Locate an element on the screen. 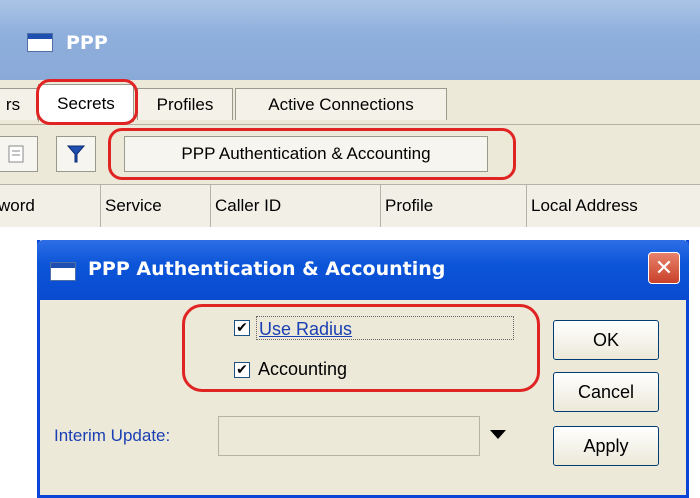 The height and width of the screenshot is (498, 700). column-header-service: Service is located at coordinates (155, 205).